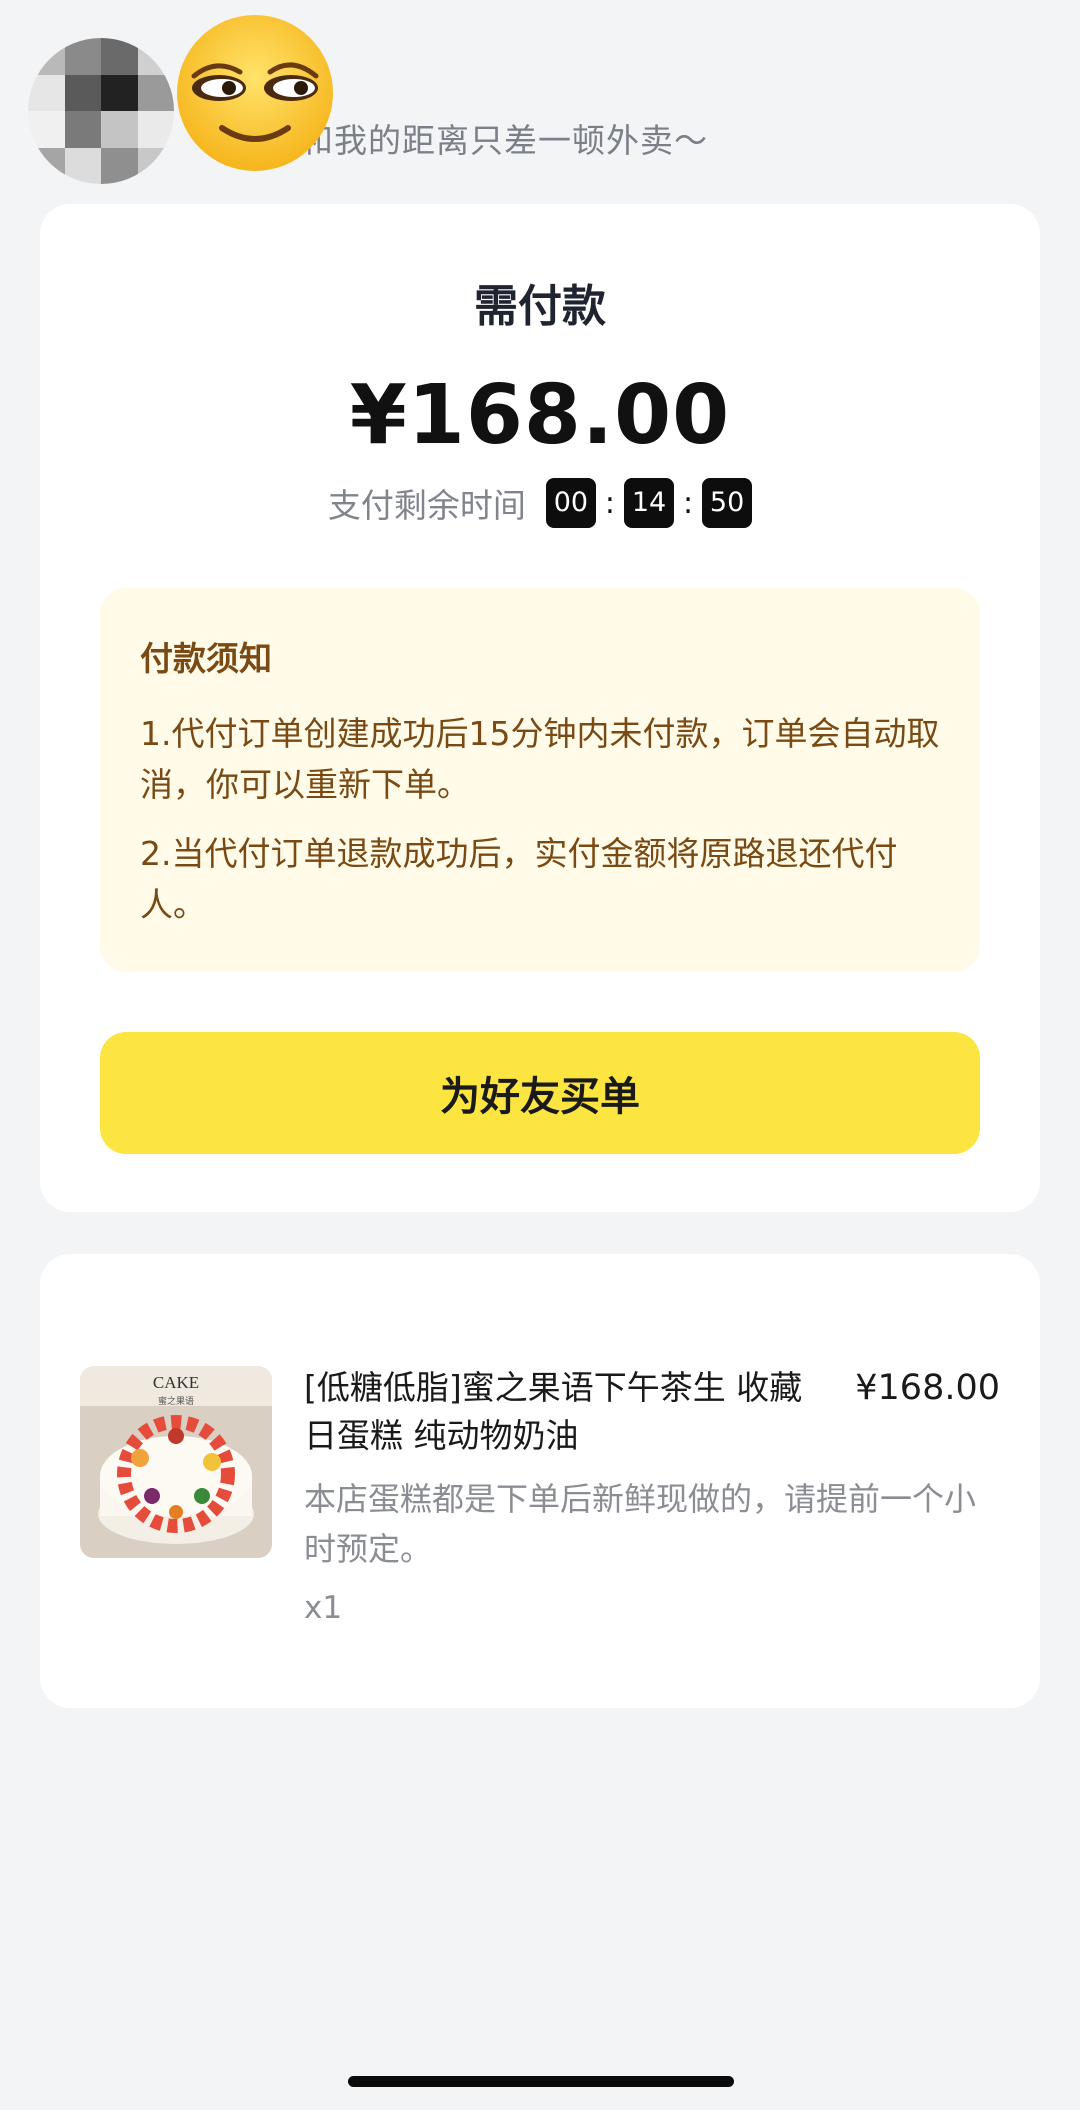  Describe the element at coordinates (540, 415) in the screenshot. I see `payment-amount: ¥168.00` at that location.